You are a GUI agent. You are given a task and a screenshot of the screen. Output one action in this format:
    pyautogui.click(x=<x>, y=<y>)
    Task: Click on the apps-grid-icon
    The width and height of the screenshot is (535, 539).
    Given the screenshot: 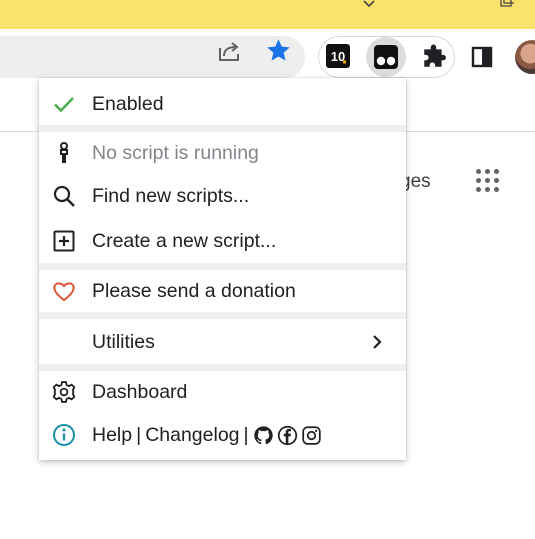 What is the action you would take?
    pyautogui.click(x=488, y=181)
    